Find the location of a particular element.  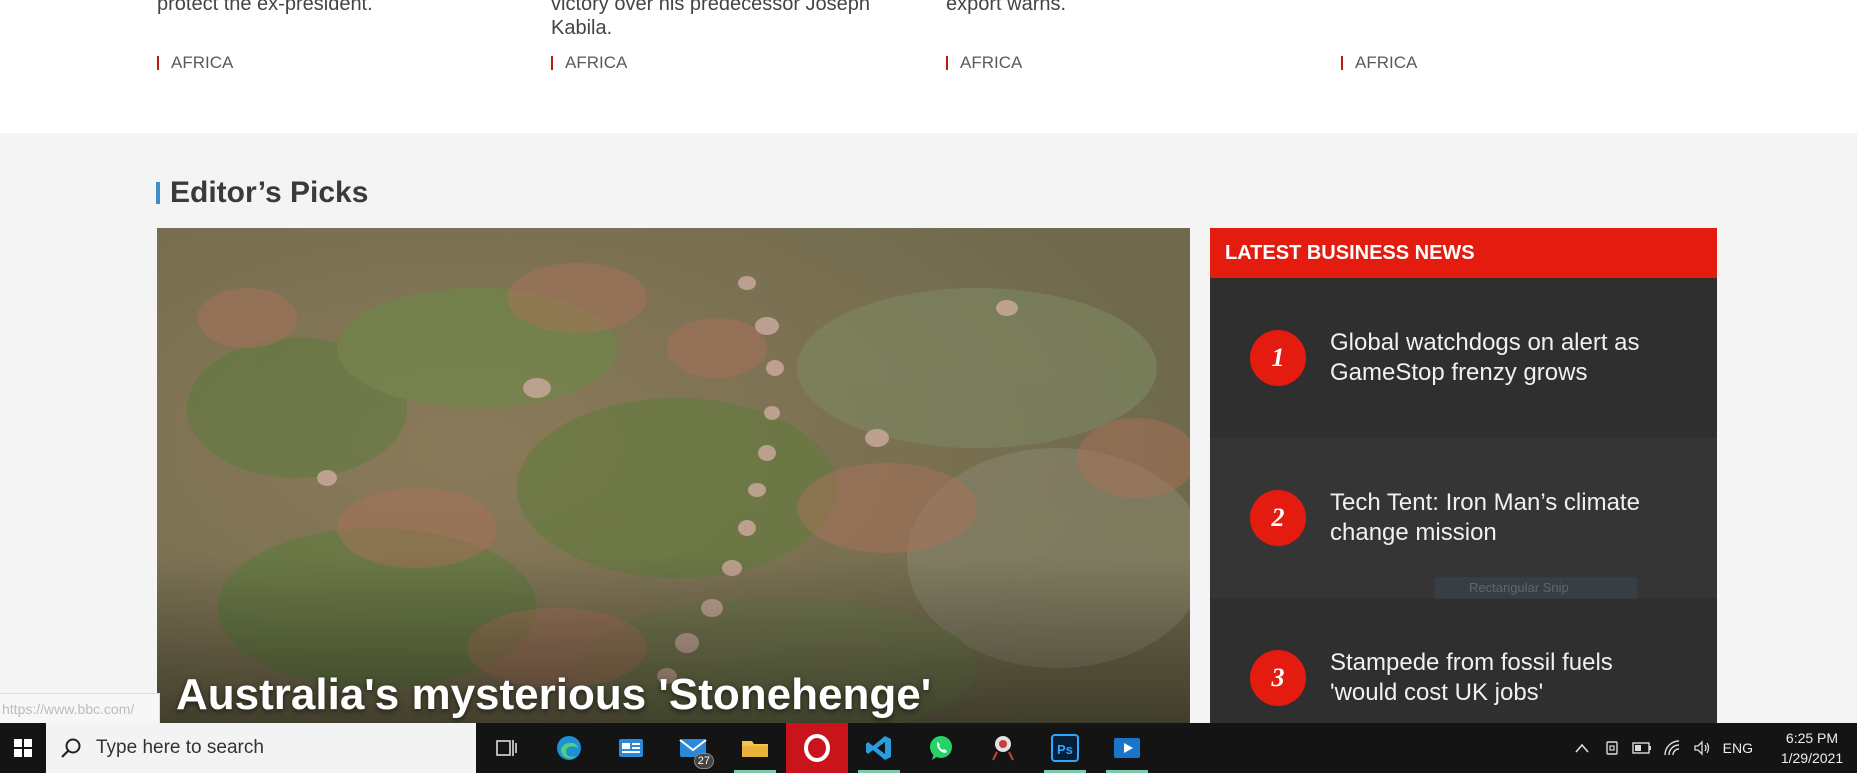

snipping-tool-icon is located at coordinates (1003, 748).